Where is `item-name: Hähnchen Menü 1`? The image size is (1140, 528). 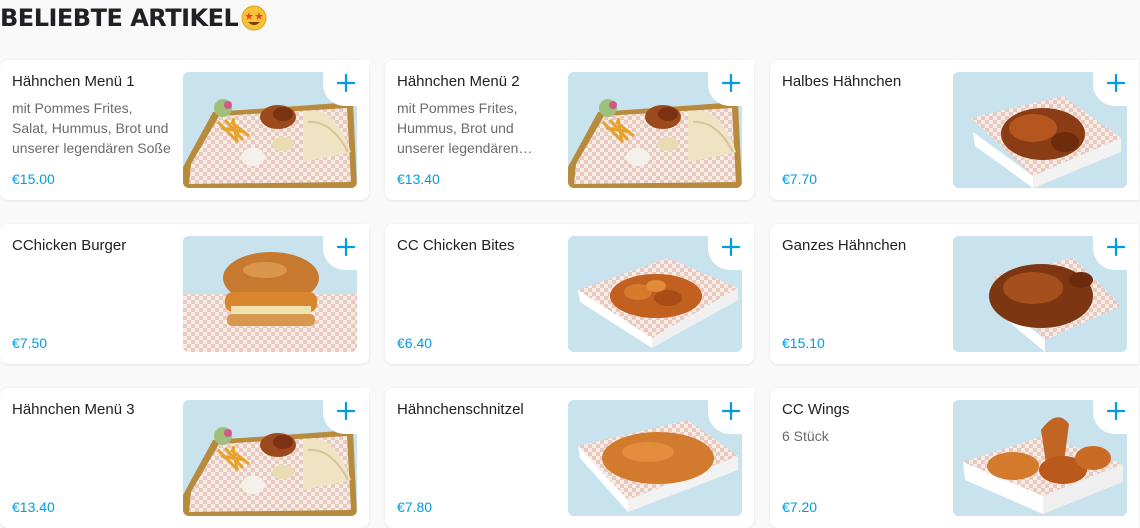
item-name: Hähnchen Menü 1 is located at coordinates (73, 81).